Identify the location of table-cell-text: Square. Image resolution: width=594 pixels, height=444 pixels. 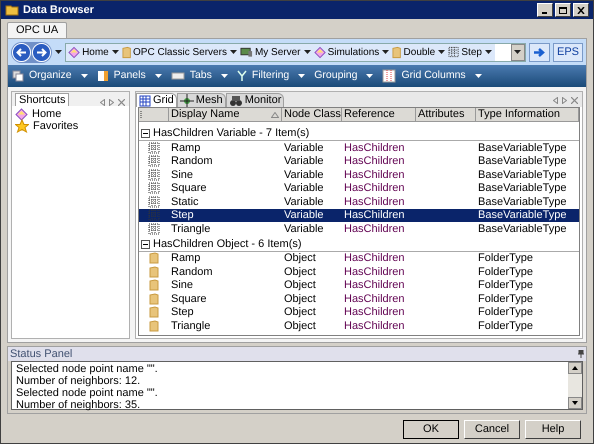
(189, 299).